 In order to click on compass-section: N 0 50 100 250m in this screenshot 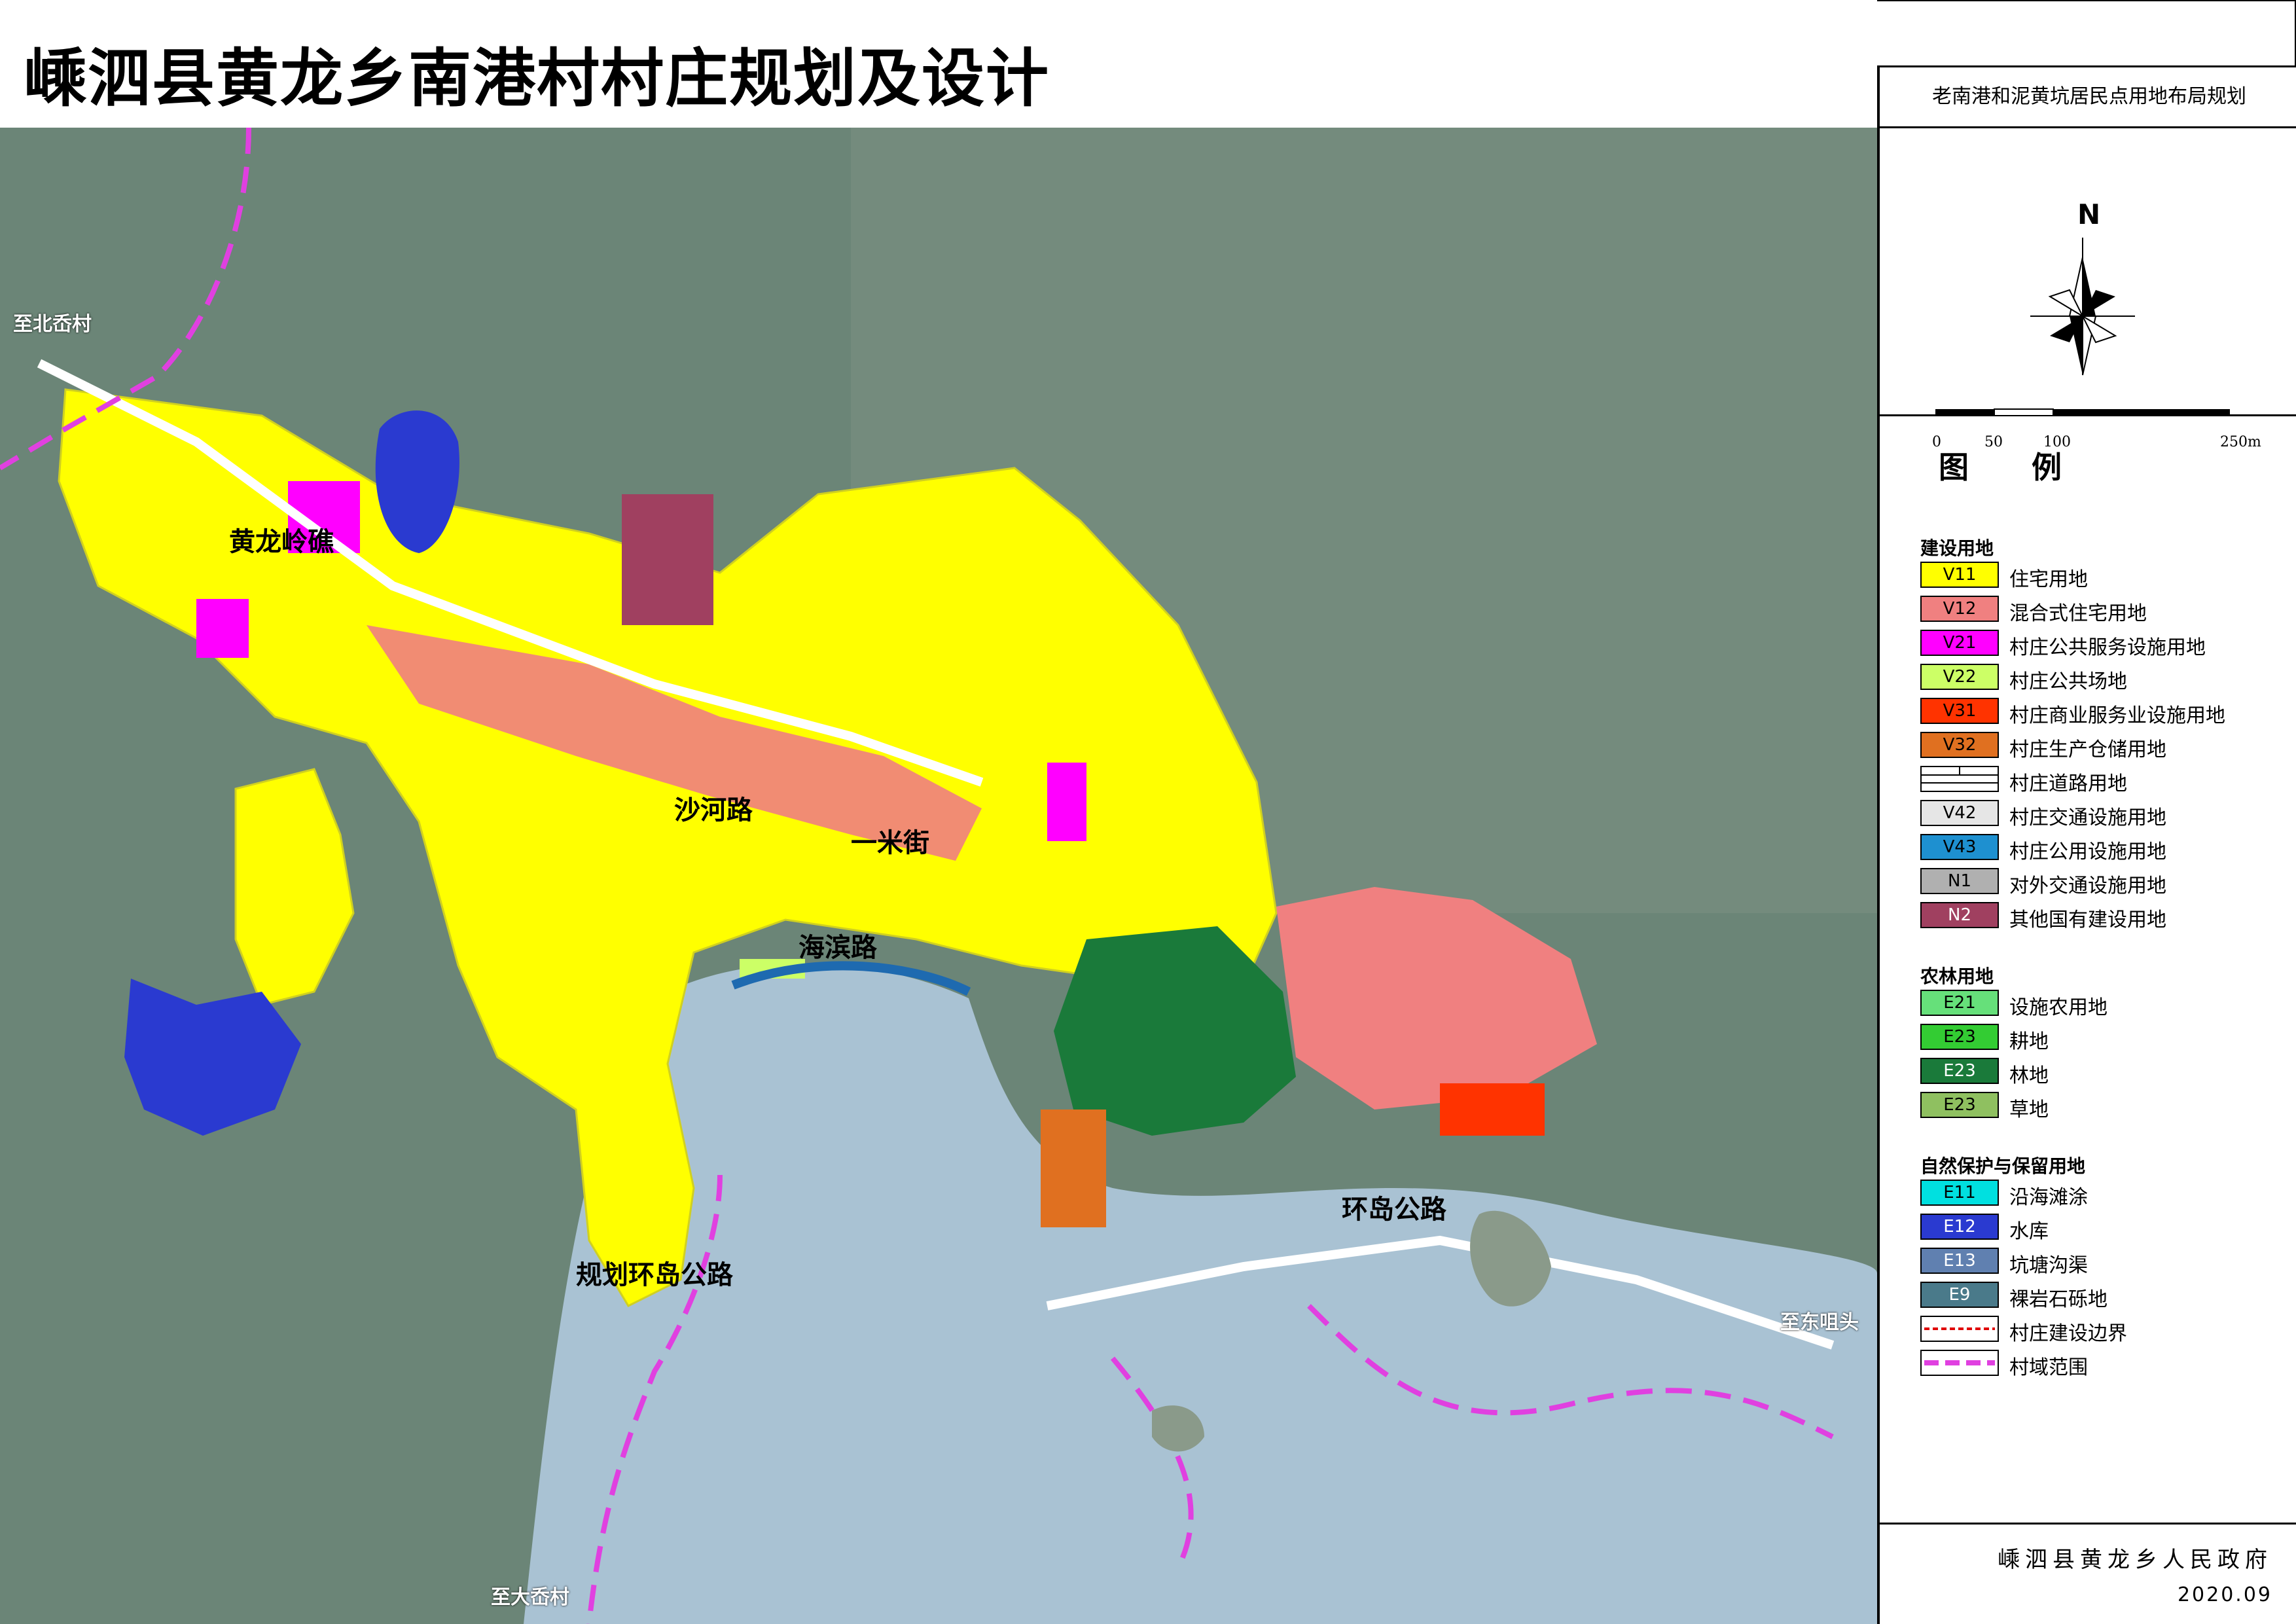, I will do `click(2088, 288)`.